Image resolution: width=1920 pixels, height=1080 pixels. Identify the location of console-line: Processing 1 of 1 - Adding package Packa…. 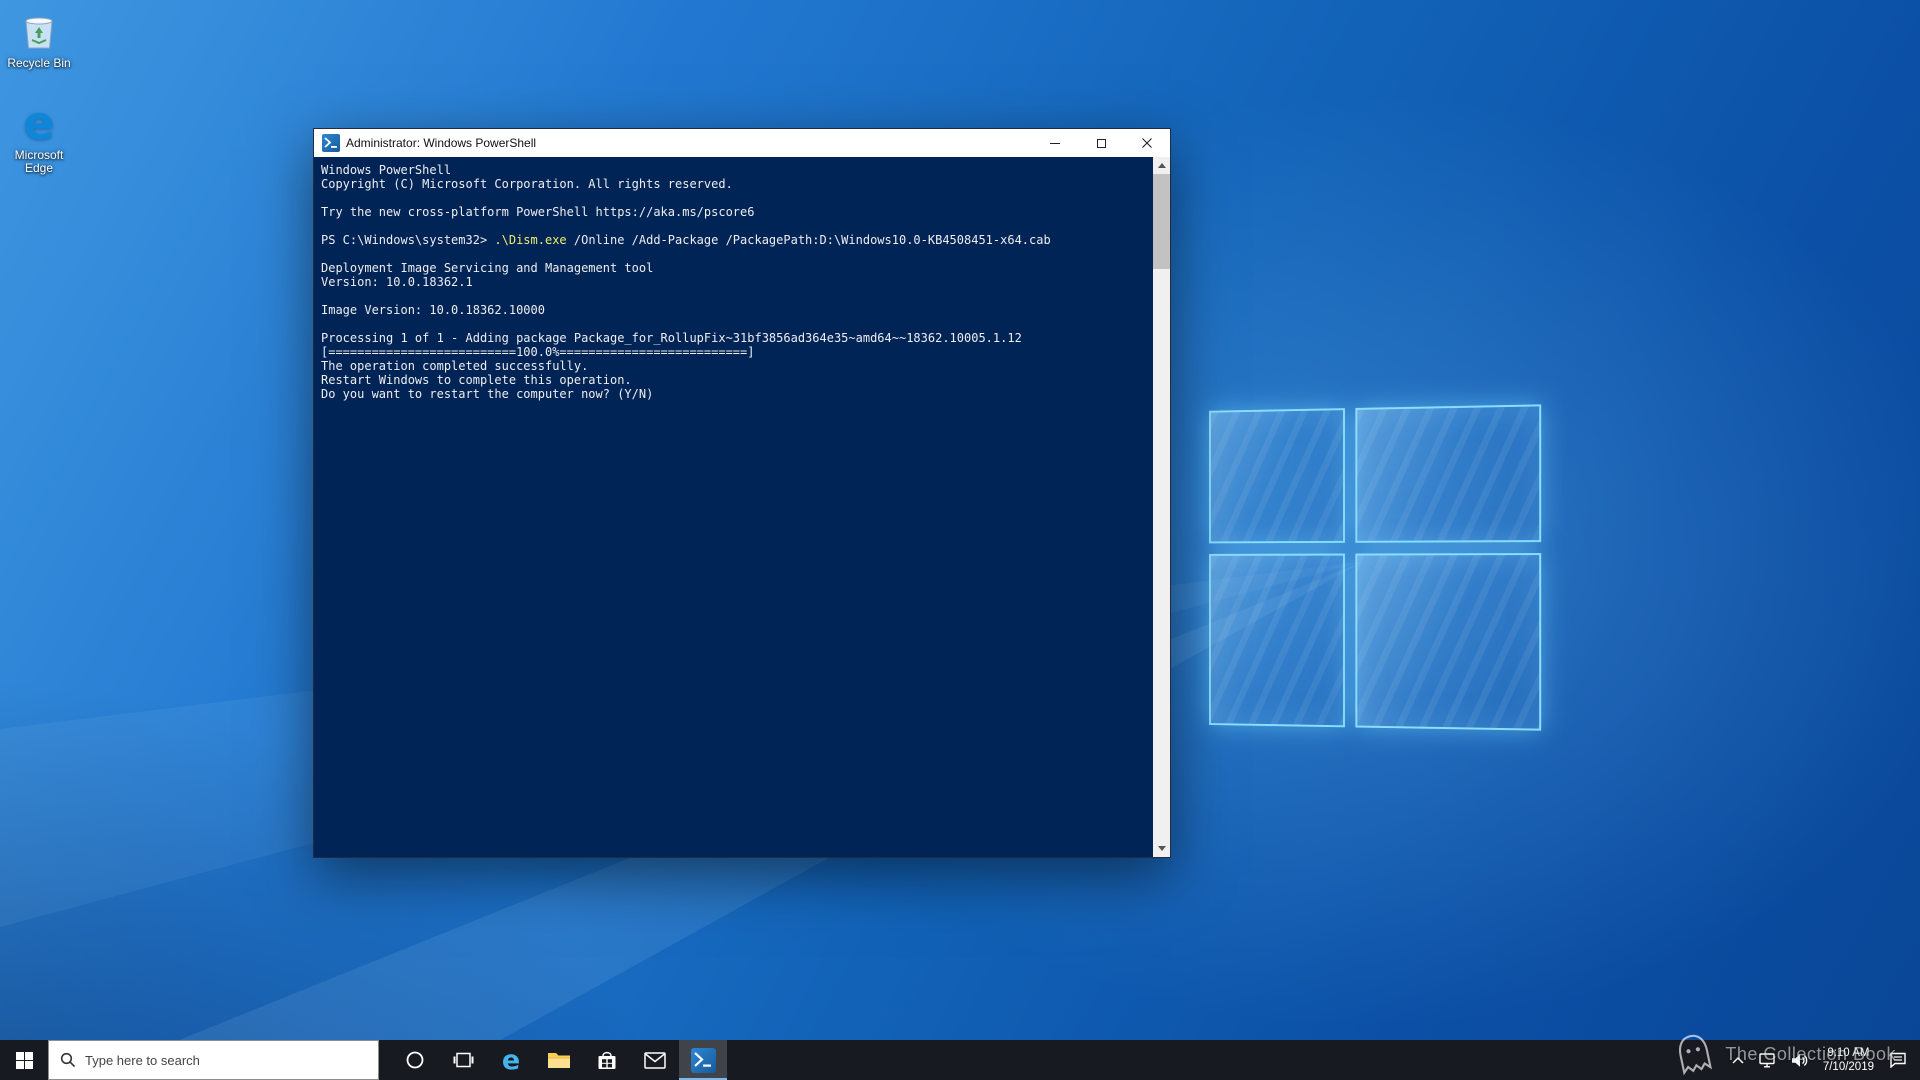
(671, 338).